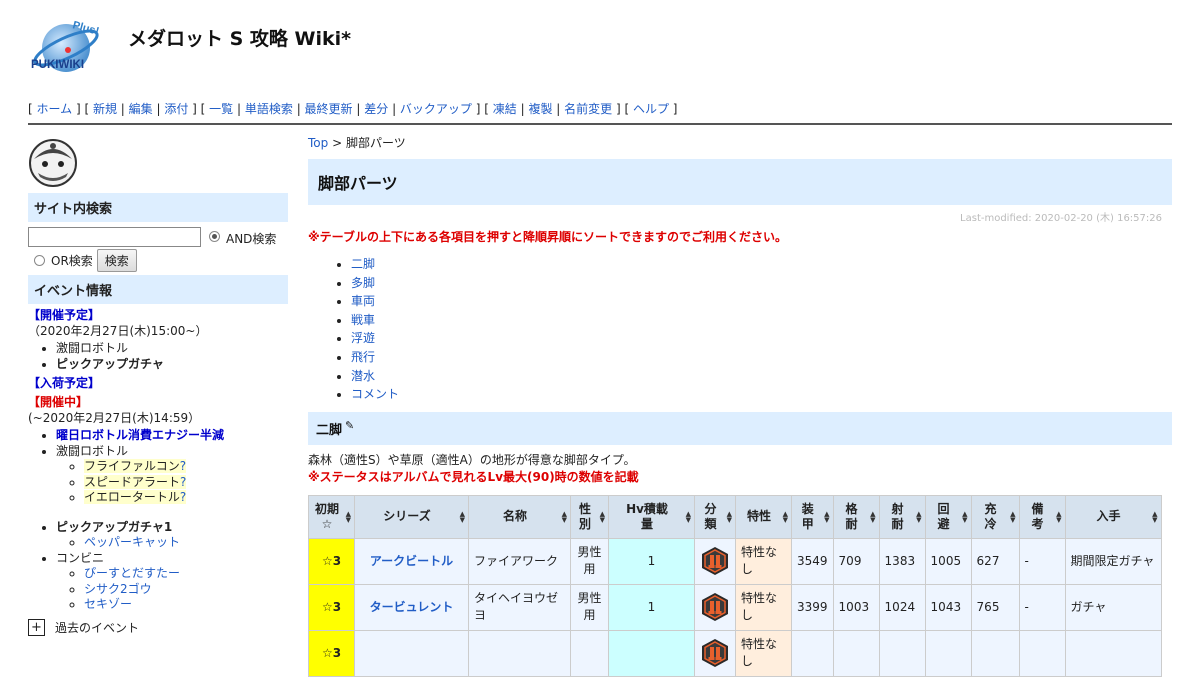 This screenshot has width=1200, height=677. I want to click on nav-diff: 差分, so click(376, 109).